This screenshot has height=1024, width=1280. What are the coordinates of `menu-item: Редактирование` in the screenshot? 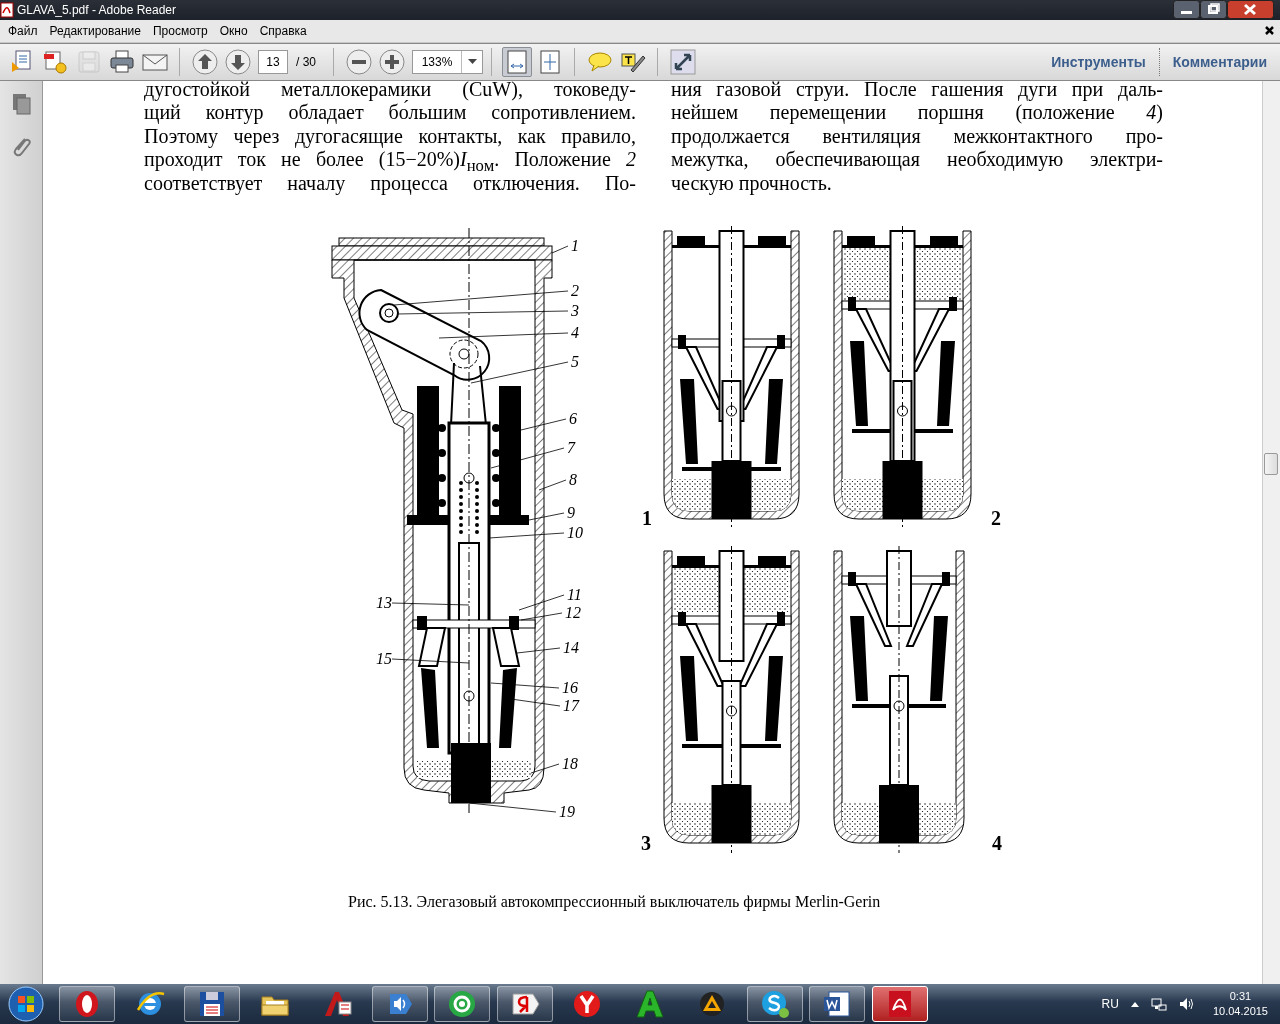 It's located at (95, 30).